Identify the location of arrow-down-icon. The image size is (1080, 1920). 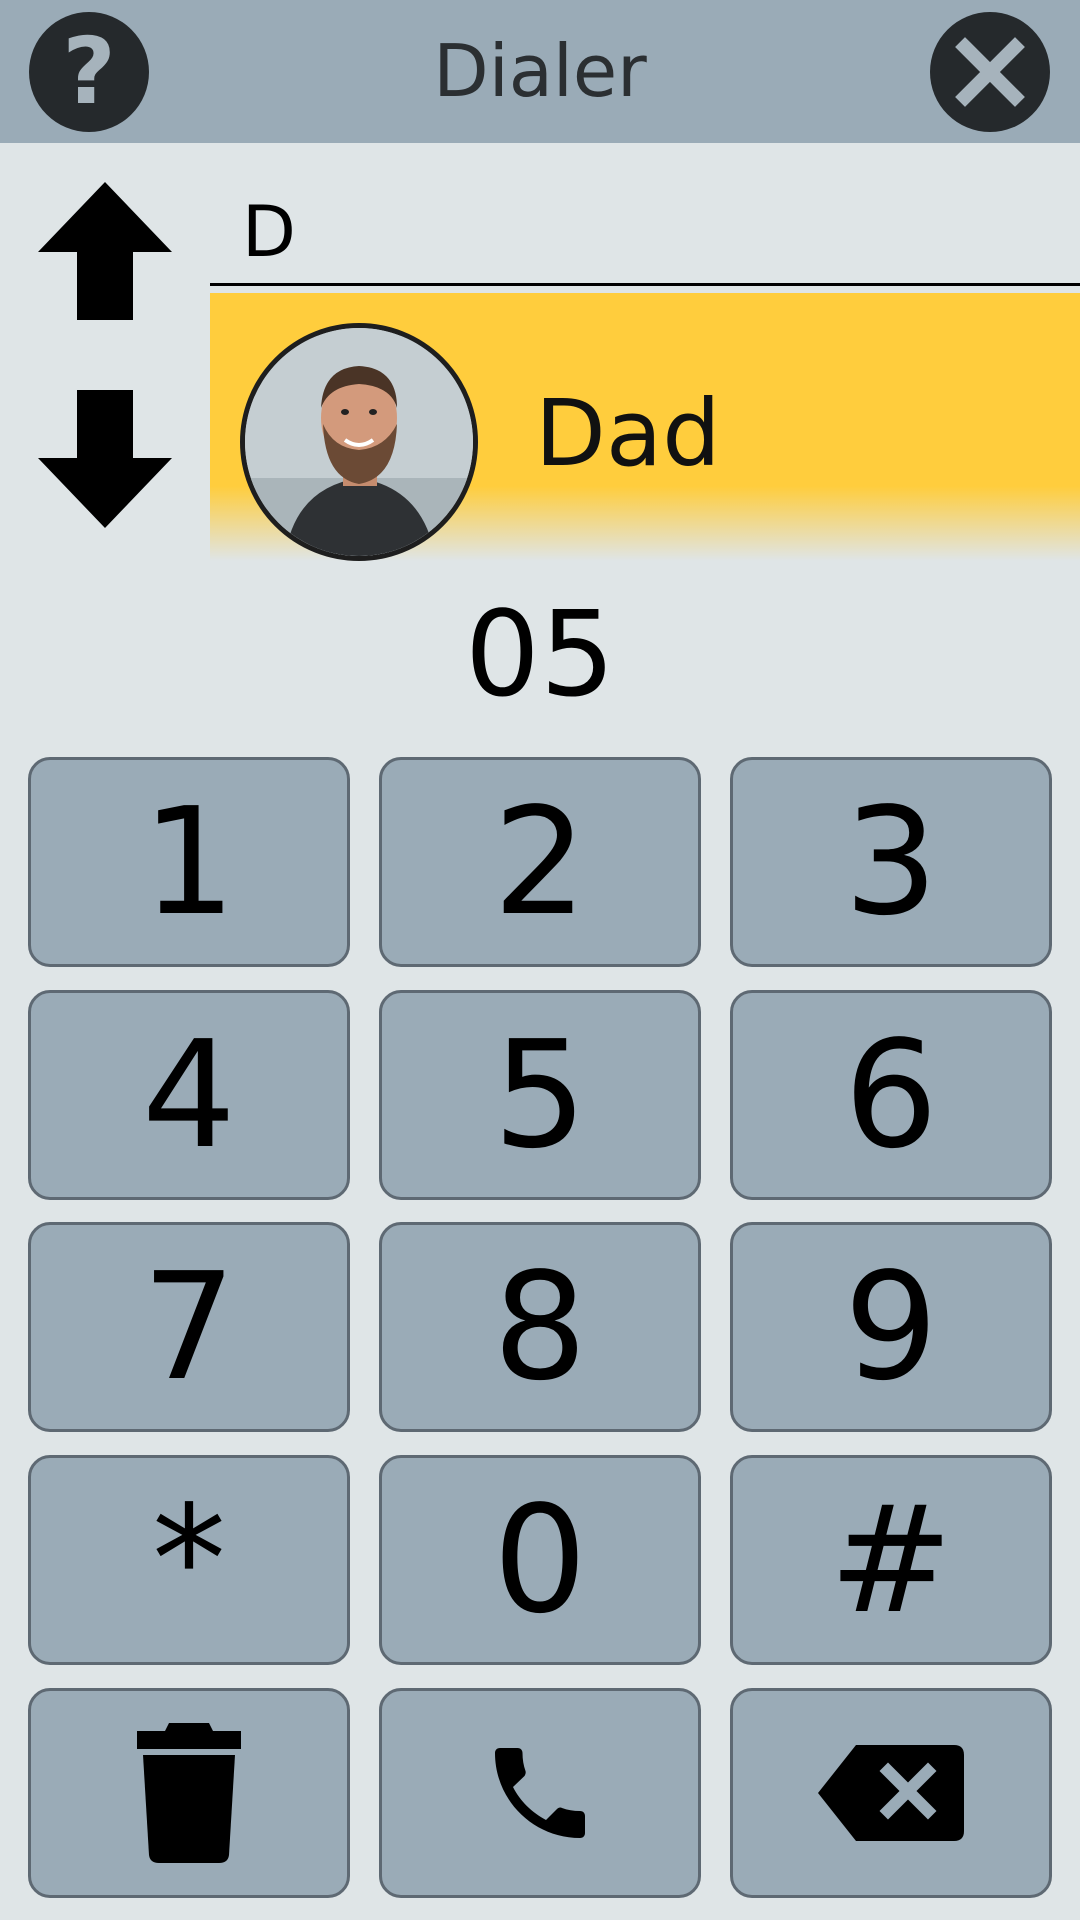
(105, 459).